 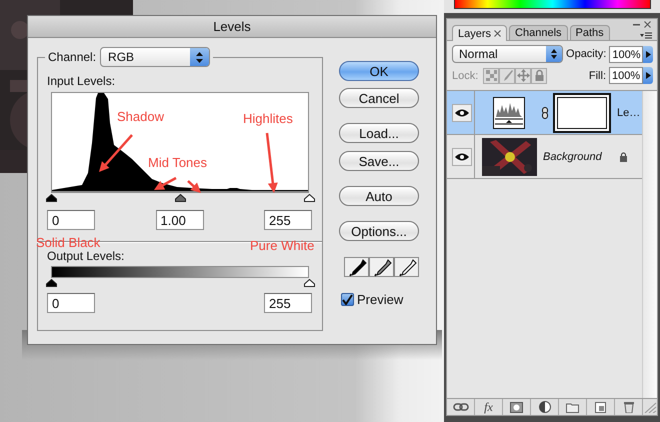 What do you see at coordinates (538, 32) in the screenshot?
I see `panel-tab: Channels` at bounding box center [538, 32].